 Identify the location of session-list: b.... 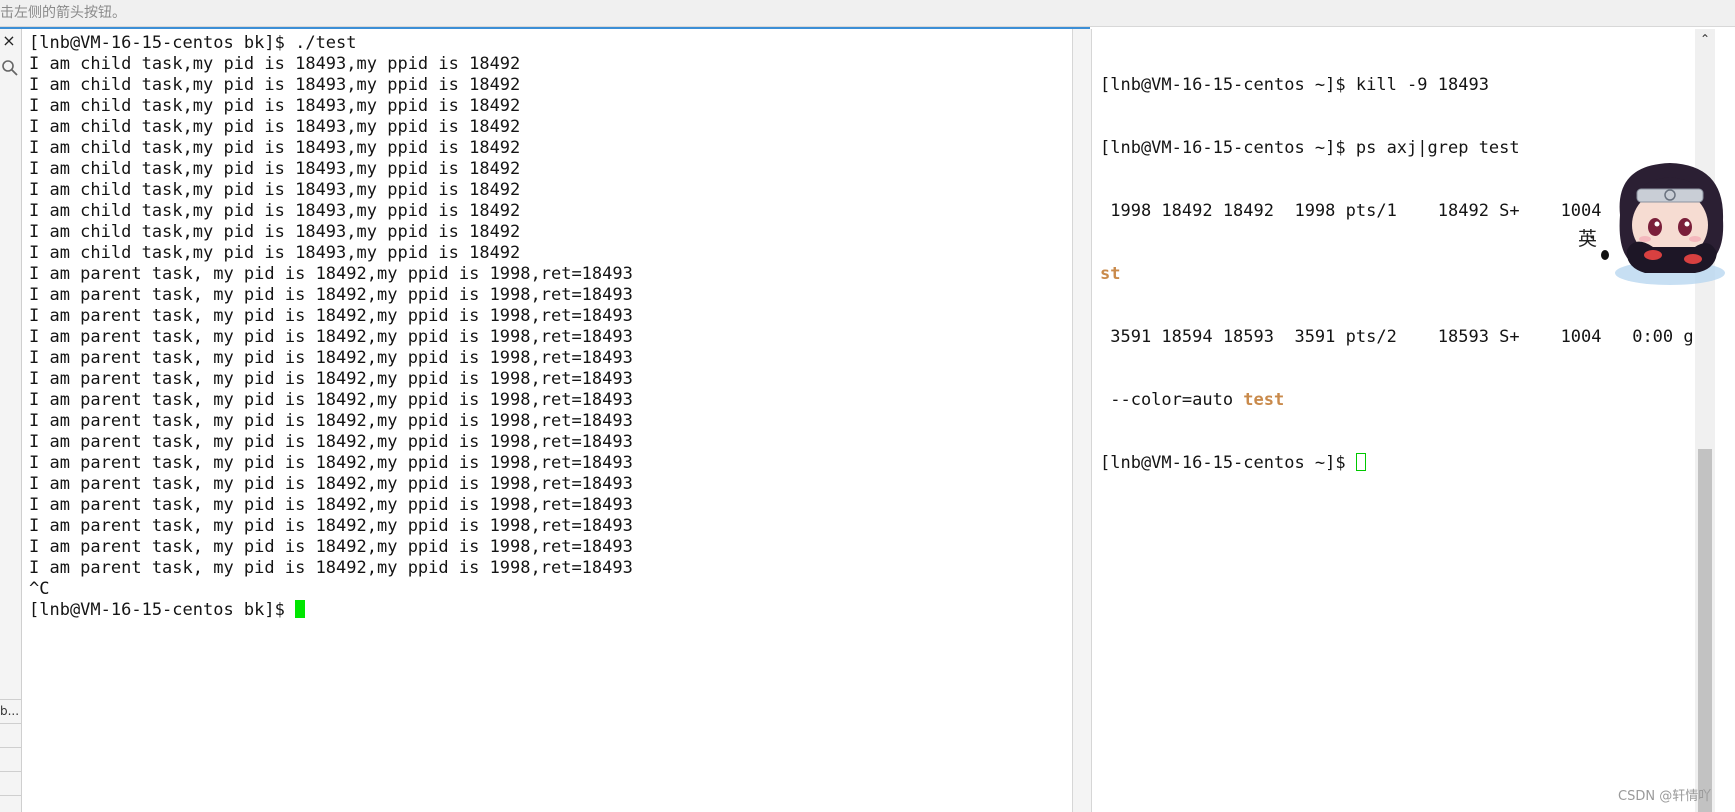
(10, 755).